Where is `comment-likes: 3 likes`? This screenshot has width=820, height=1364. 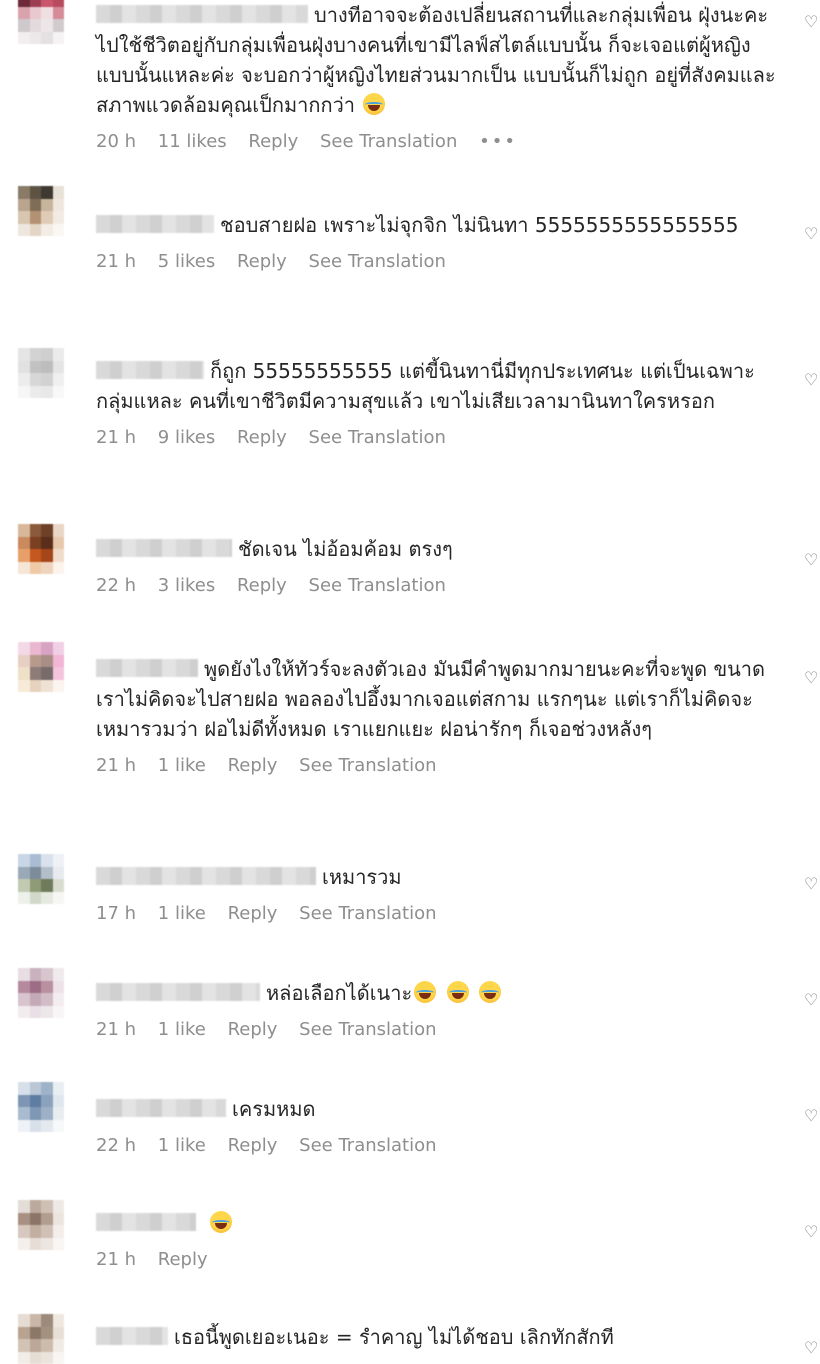
comment-likes: 3 likes is located at coordinates (186, 585).